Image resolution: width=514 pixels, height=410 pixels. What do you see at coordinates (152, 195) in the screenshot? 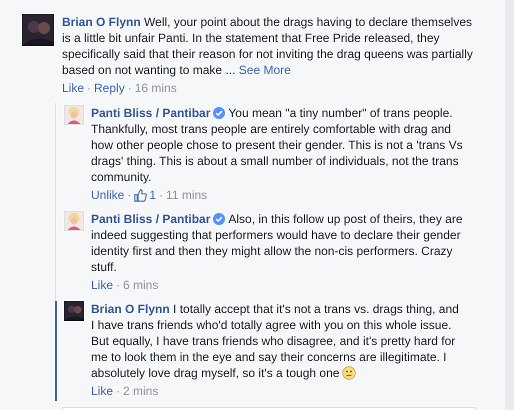
I see `like-count: 1` at bounding box center [152, 195].